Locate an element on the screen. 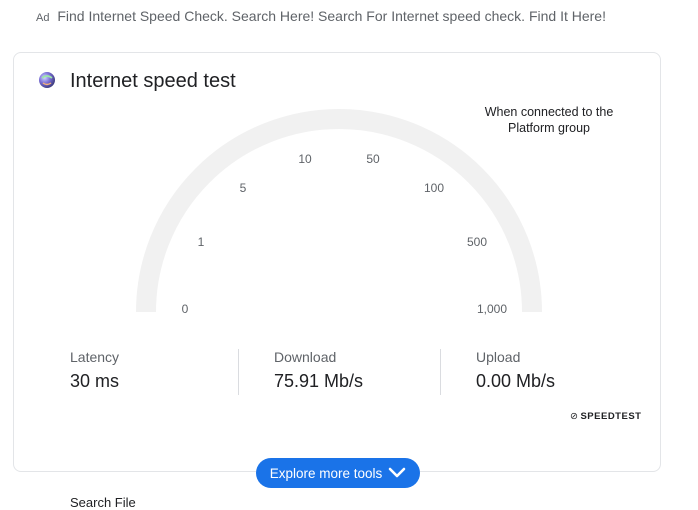 The width and height of the screenshot is (698, 510). upload-label: Upload is located at coordinates (498, 357).